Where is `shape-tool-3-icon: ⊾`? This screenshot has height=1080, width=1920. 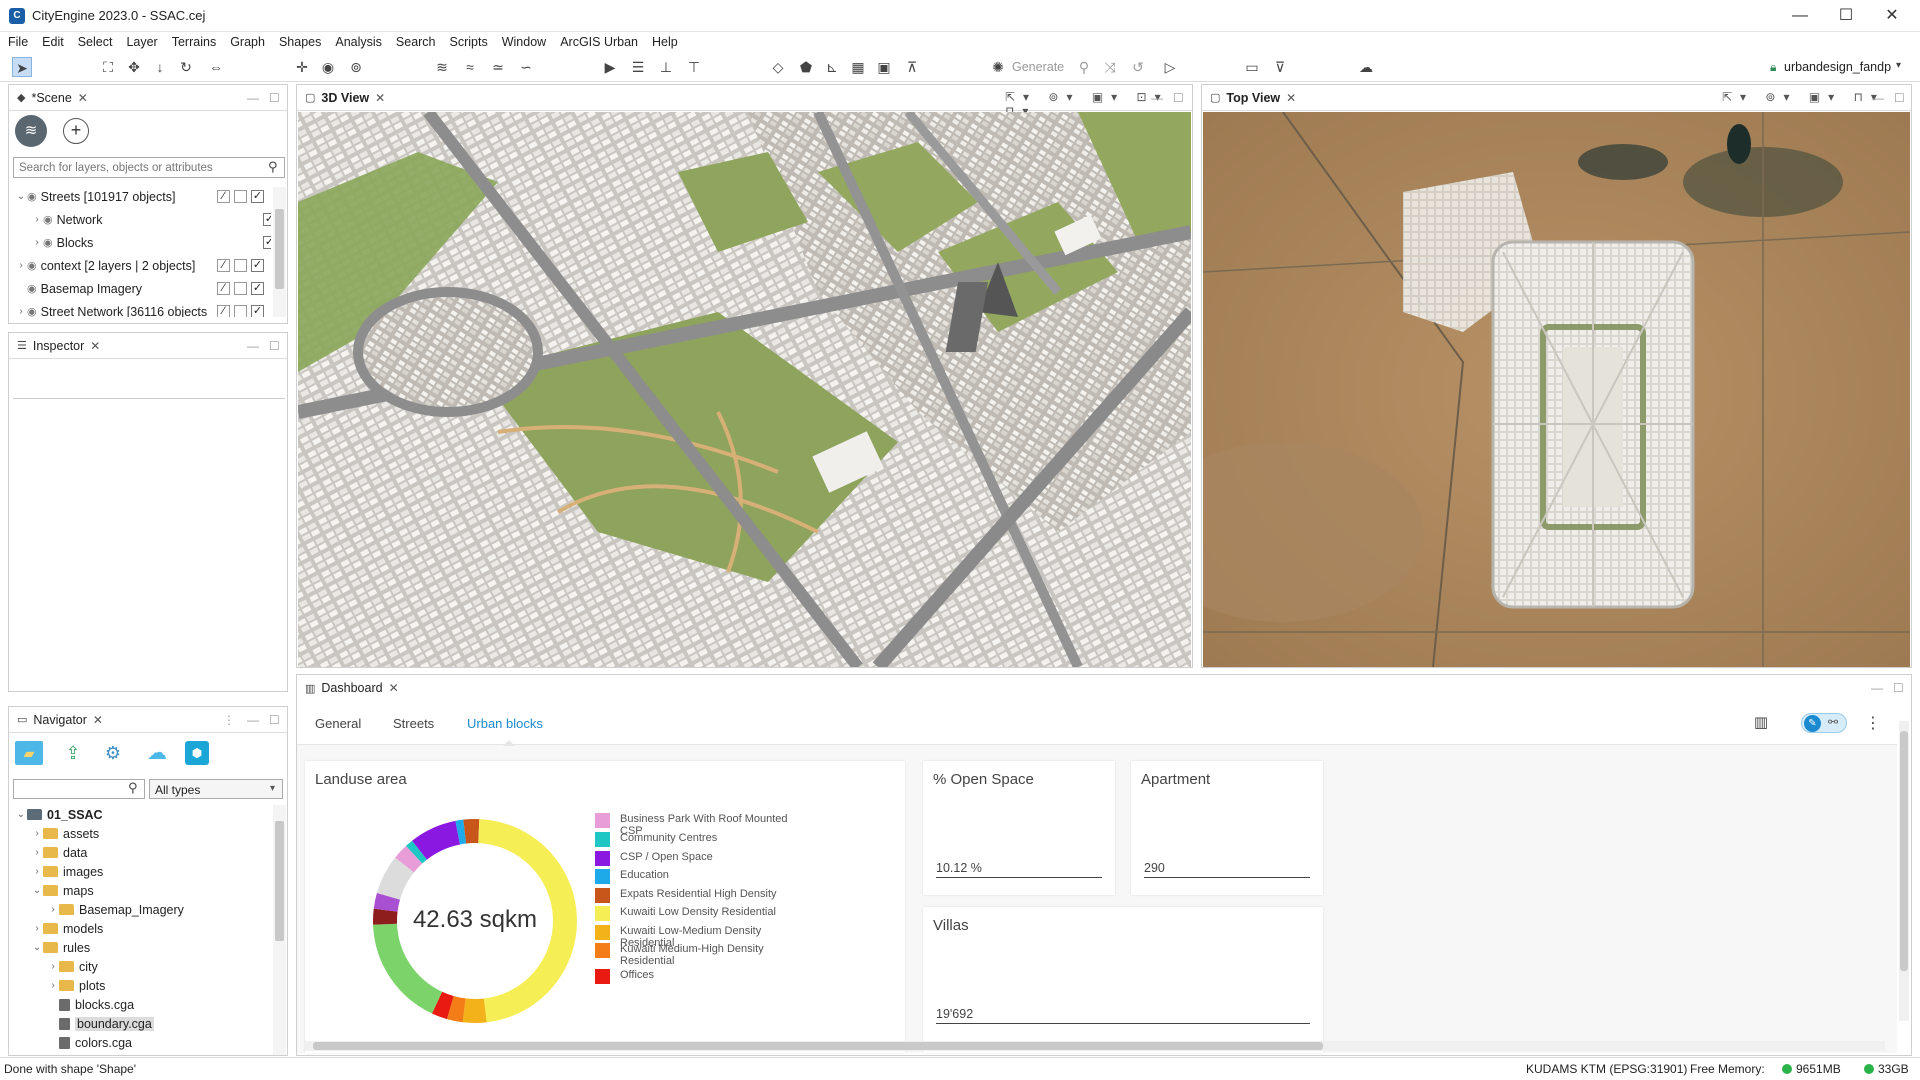 shape-tool-3-icon: ⊾ is located at coordinates (832, 67).